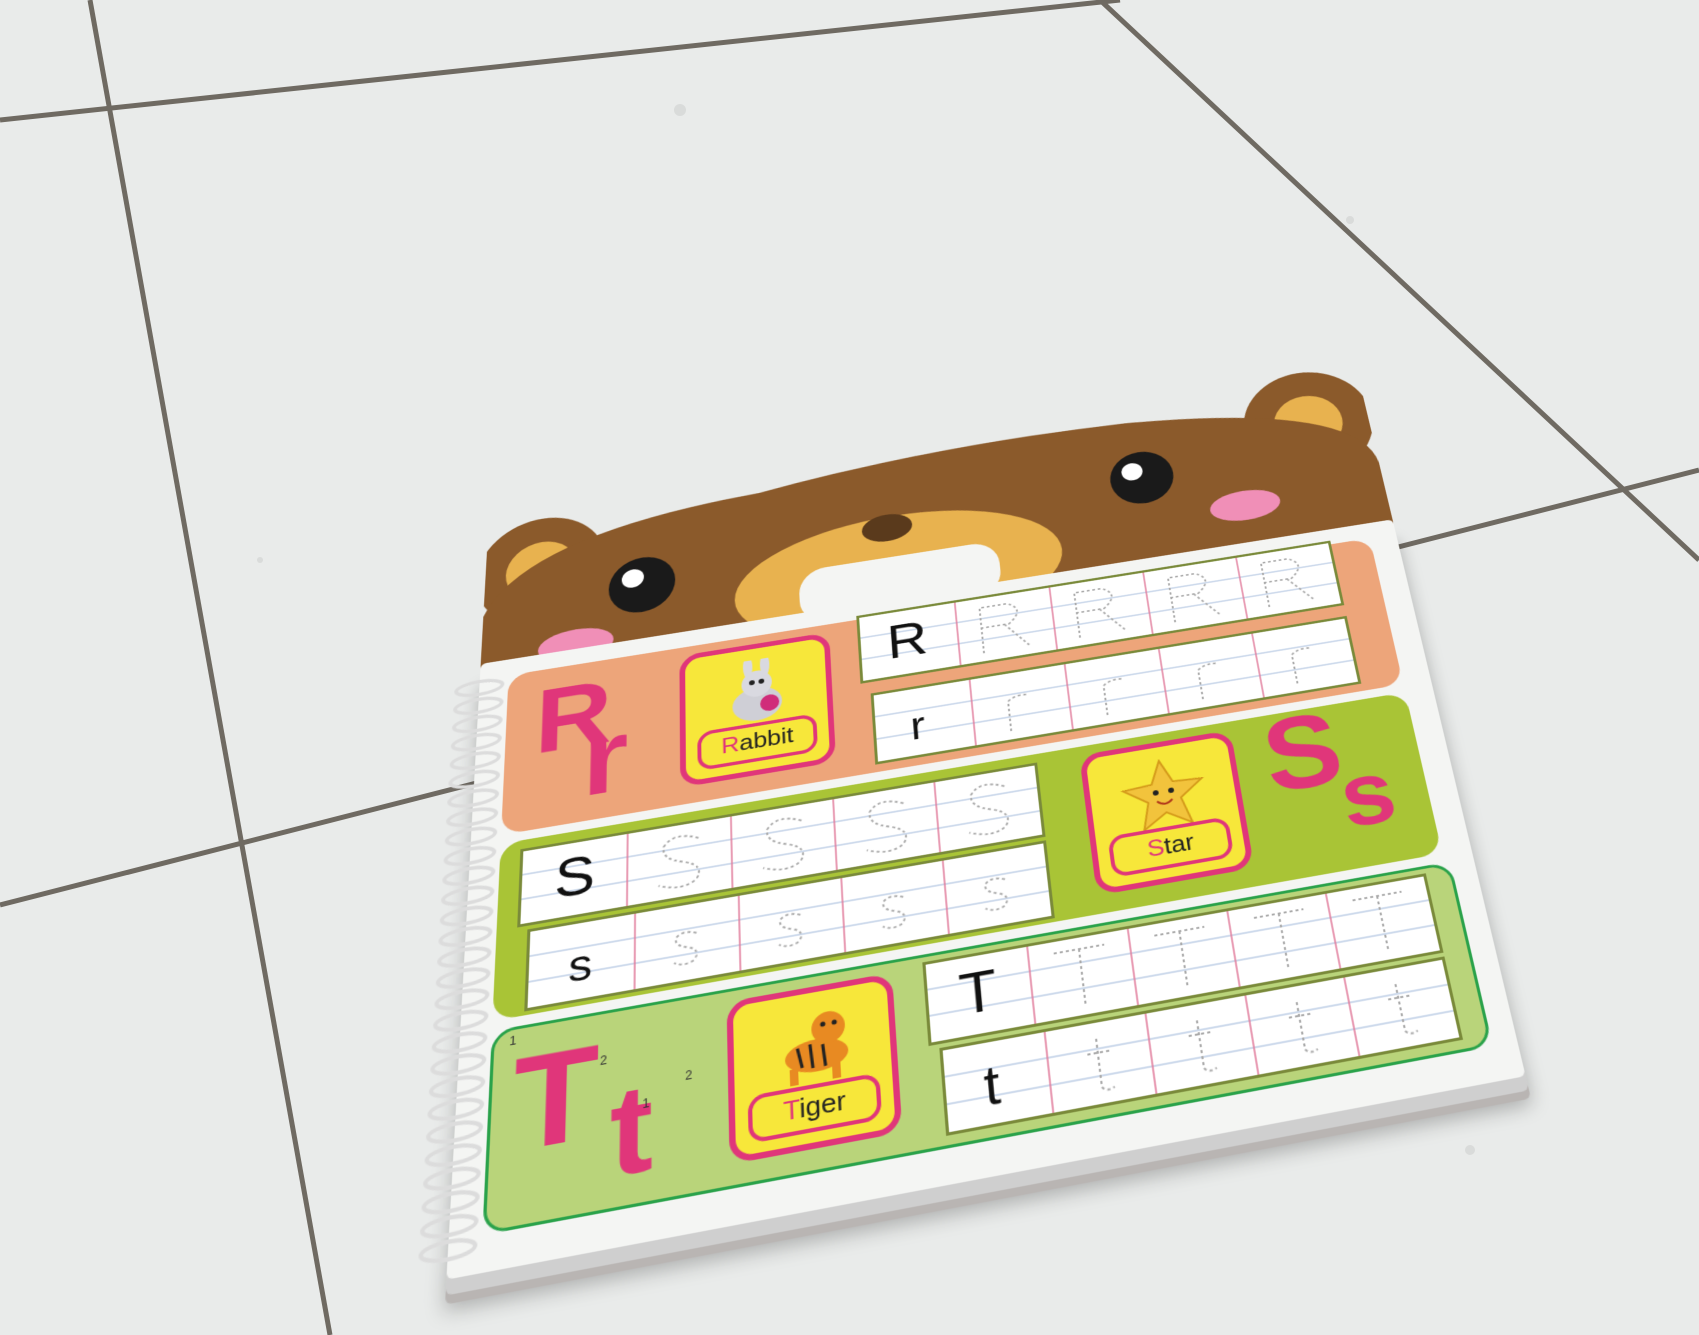 The width and height of the screenshot is (1699, 1335). I want to click on label-initial: R, so click(730, 744).